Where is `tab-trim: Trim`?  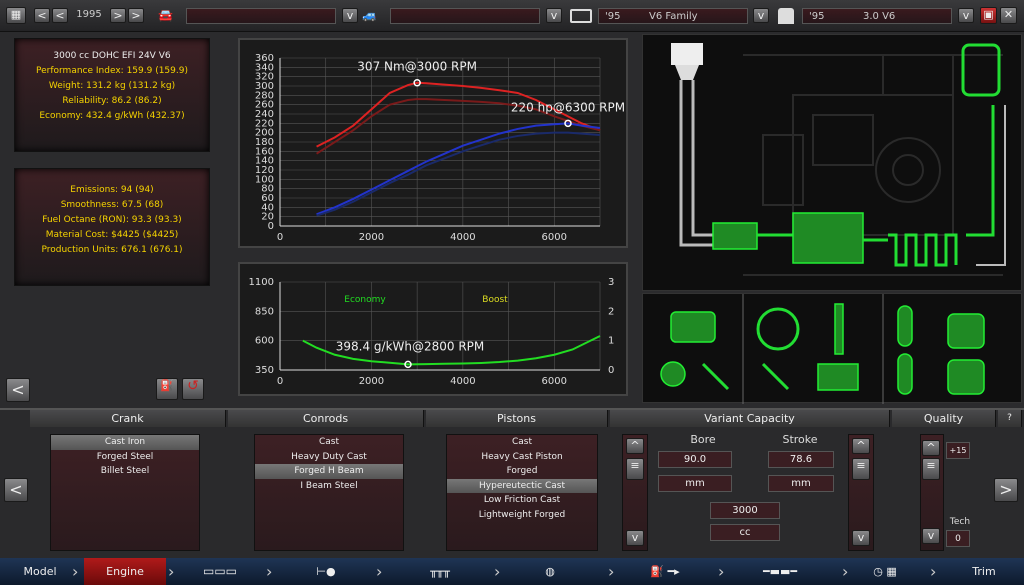 tab-trim: Trim is located at coordinates (984, 571).